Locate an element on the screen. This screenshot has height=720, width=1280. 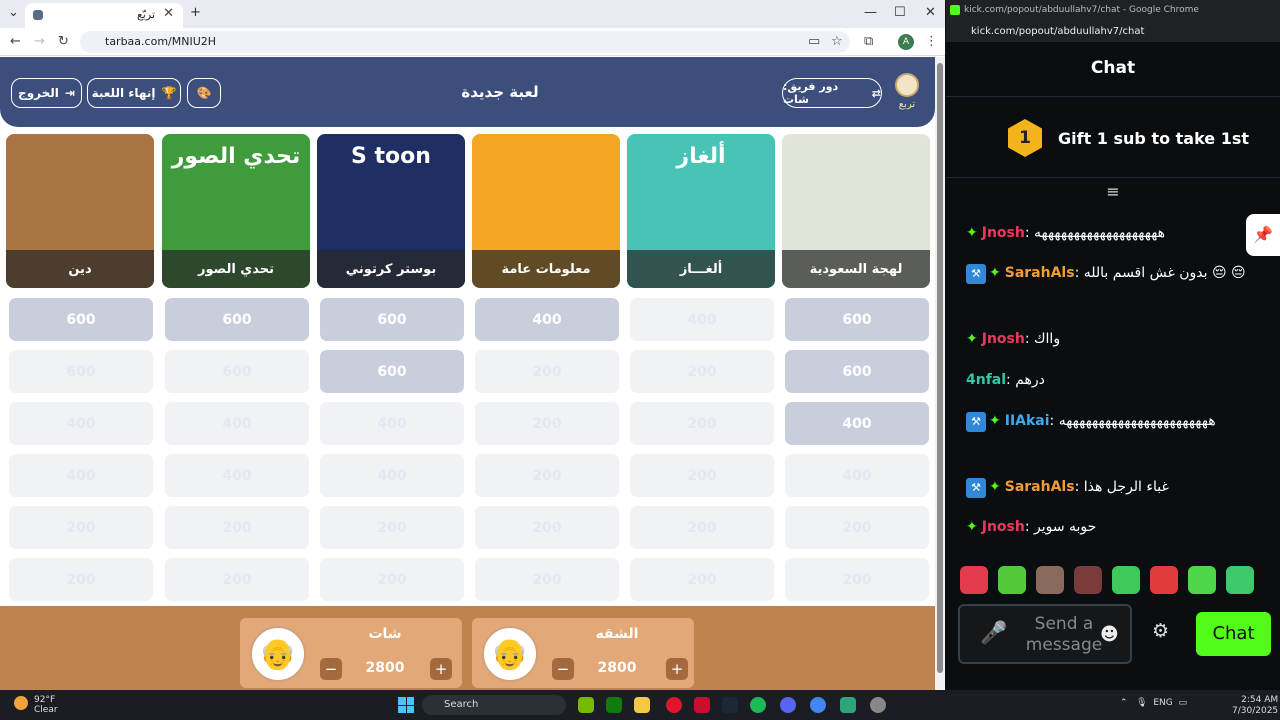
subscriber-badge-icon: ✦ is located at coordinates (995, 421).